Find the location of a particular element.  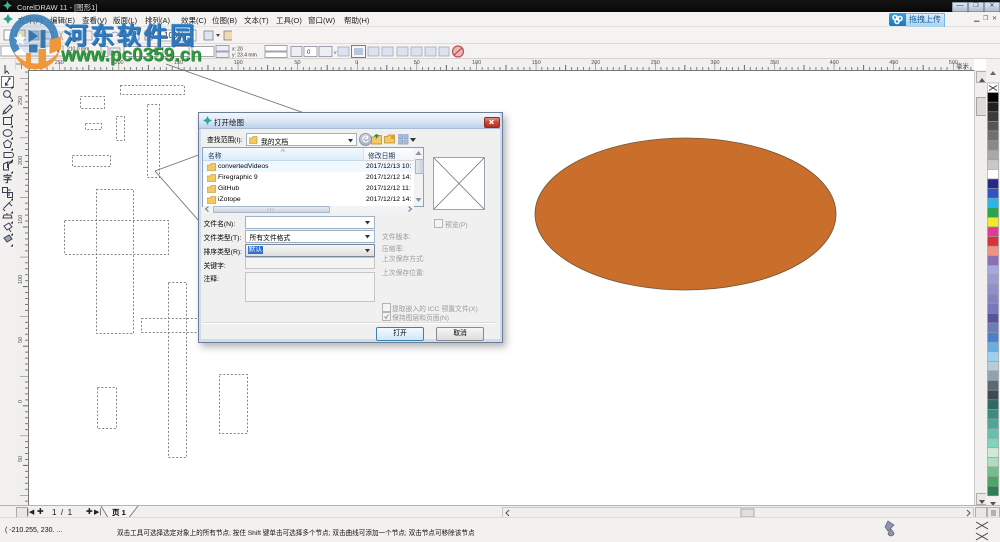

svg-text: v is located at coordinates (335, 53).